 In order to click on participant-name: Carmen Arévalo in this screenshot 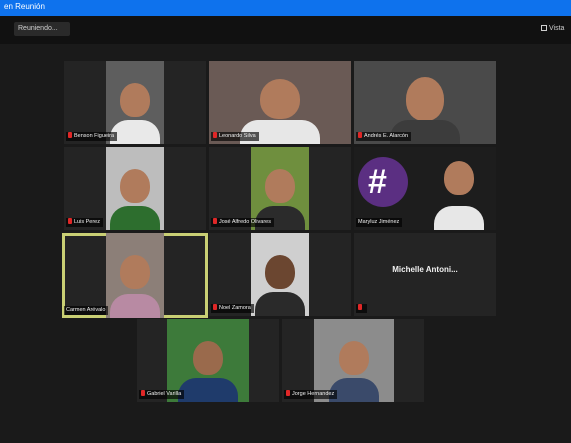, I will do `click(86, 310)`.